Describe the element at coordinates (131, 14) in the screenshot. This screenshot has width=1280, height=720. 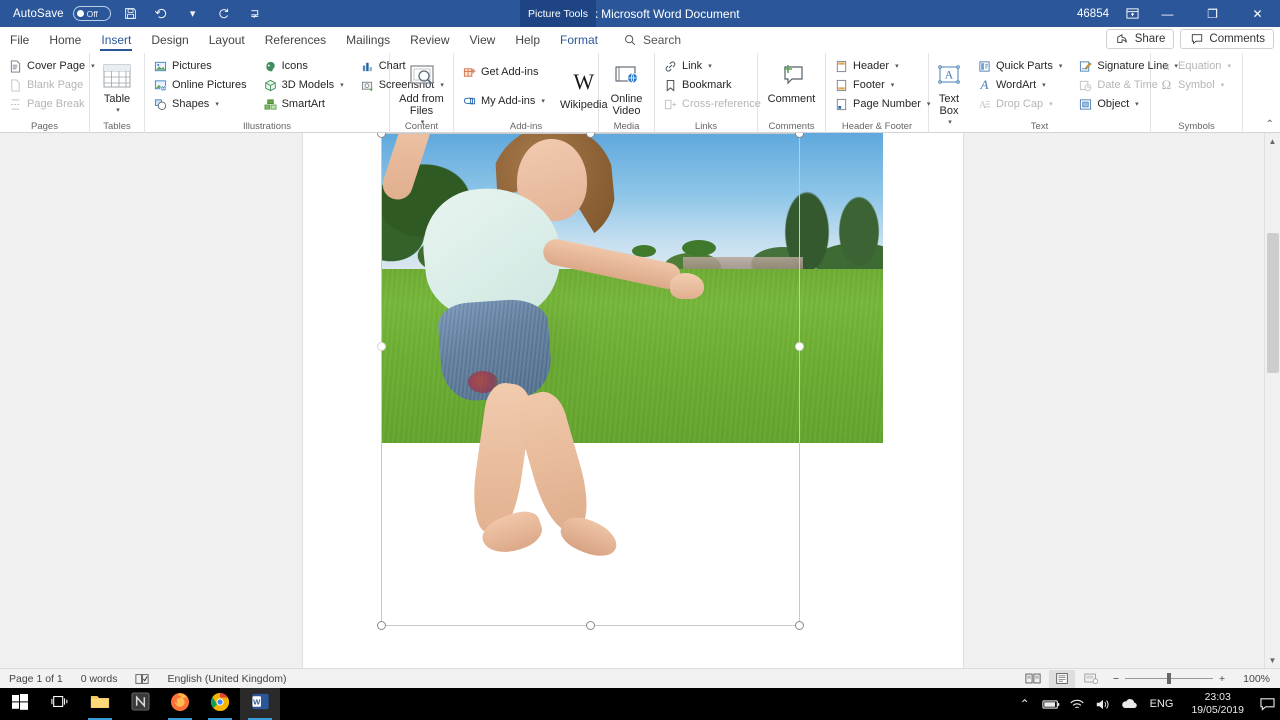
I see `save-icon` at that location.